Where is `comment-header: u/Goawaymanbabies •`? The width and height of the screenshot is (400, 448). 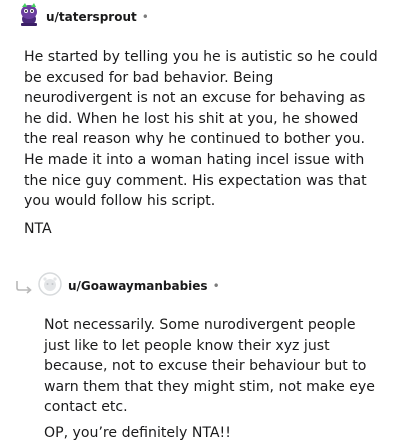 comment-header: u/Goawaymanbabies • is located at coordinates (207, 286).